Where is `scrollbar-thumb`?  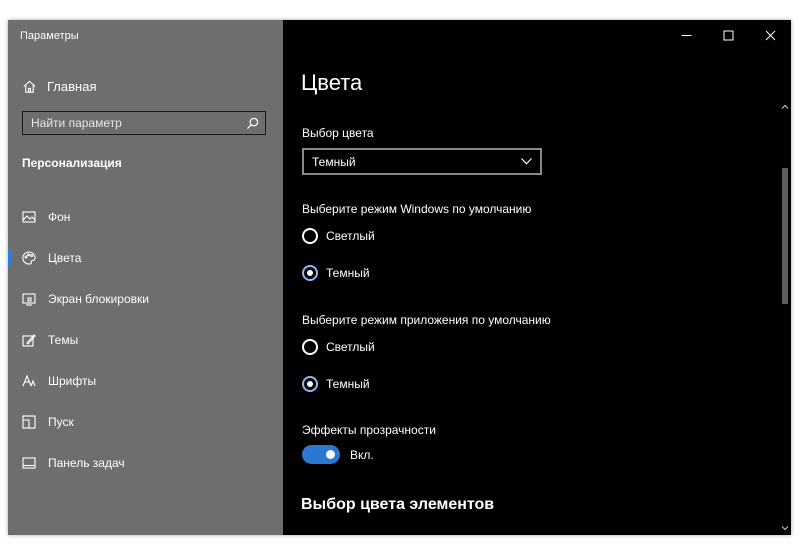
scrollbar-thumb is located at coordinates (785, 236).